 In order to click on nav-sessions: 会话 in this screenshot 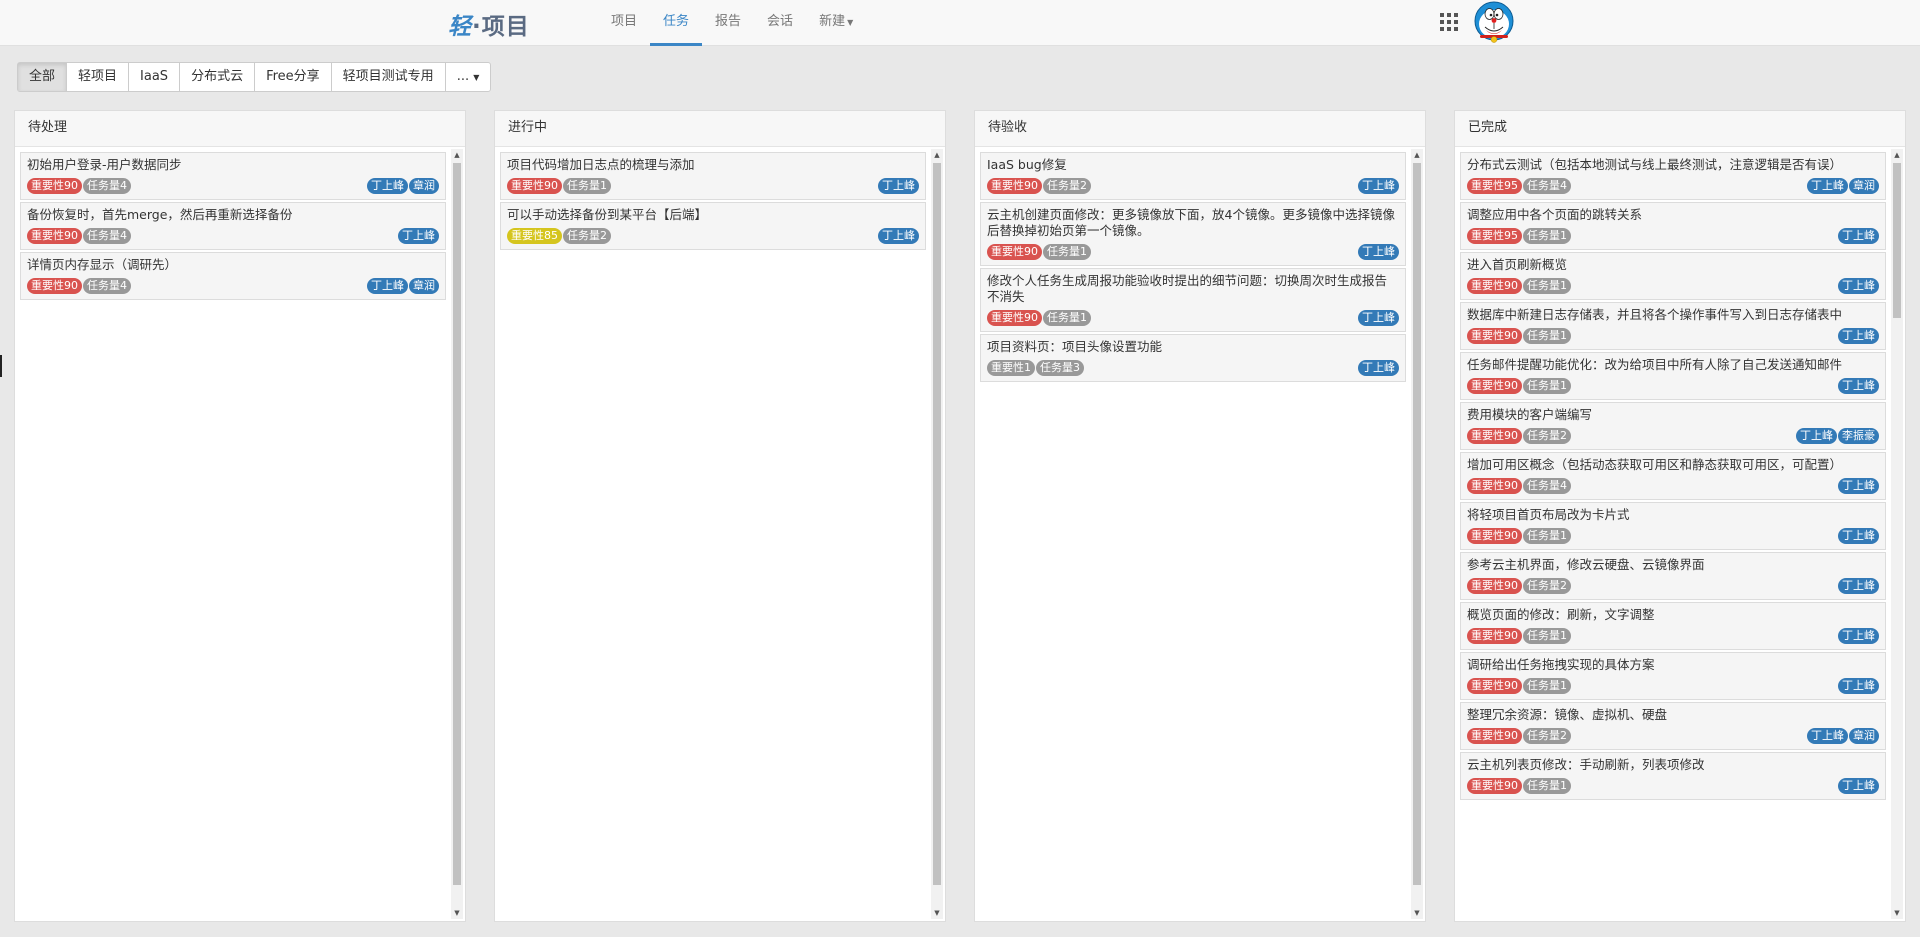, I will do `click(780, 23)`.